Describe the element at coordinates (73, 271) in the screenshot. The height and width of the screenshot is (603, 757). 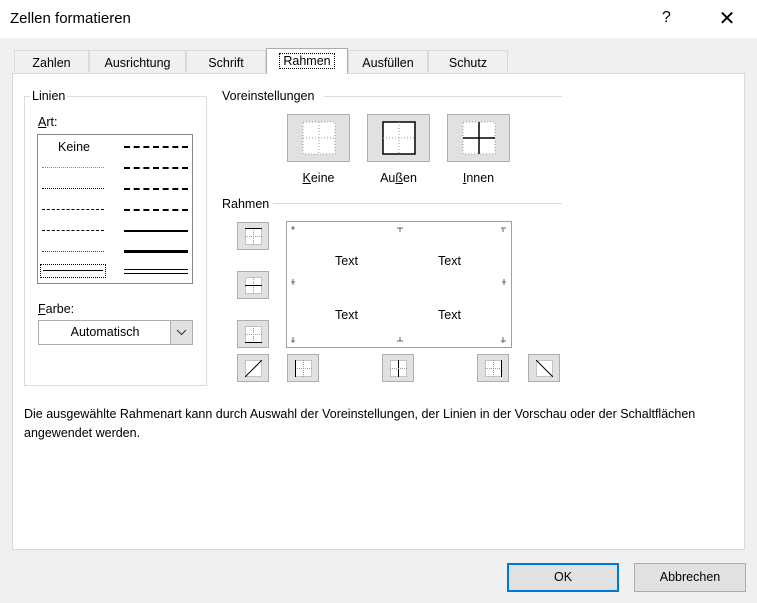
I see `line-style-thin-selected` at that location.